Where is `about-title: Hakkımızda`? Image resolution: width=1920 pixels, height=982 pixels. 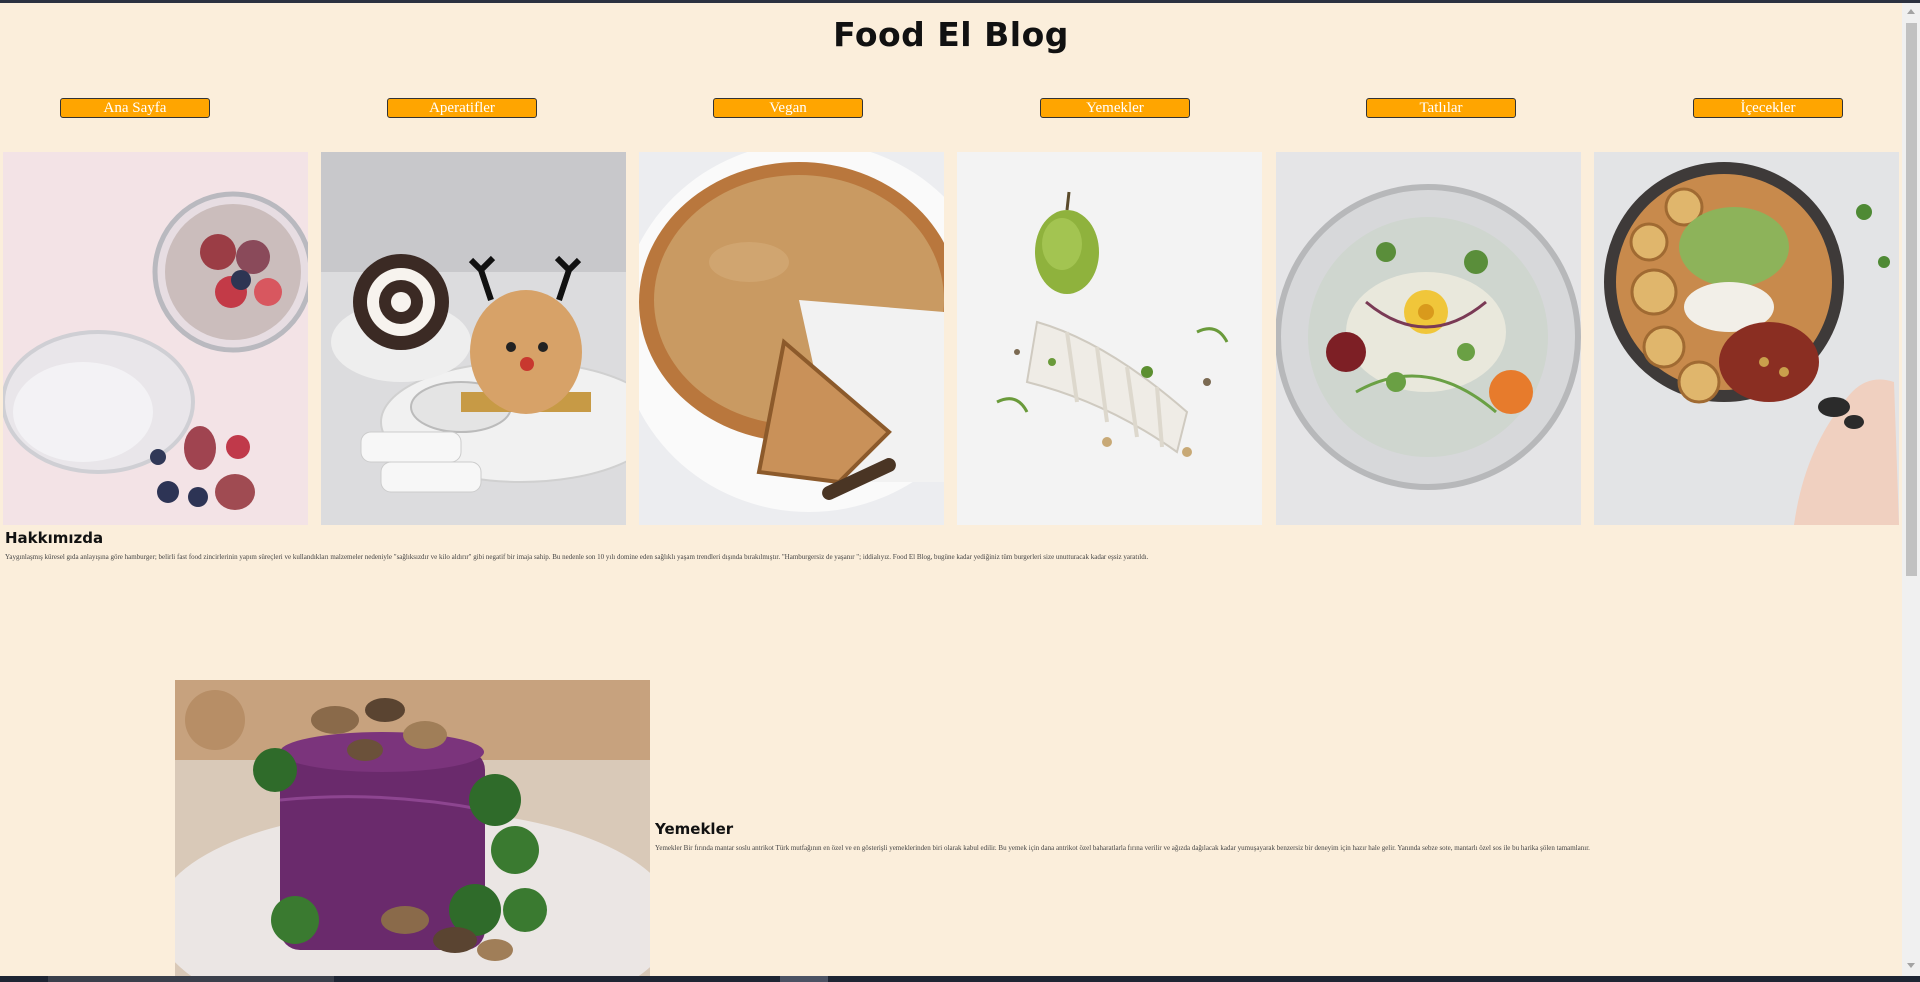
about-title: Hakkımızda is located at coordinates (54, 538).